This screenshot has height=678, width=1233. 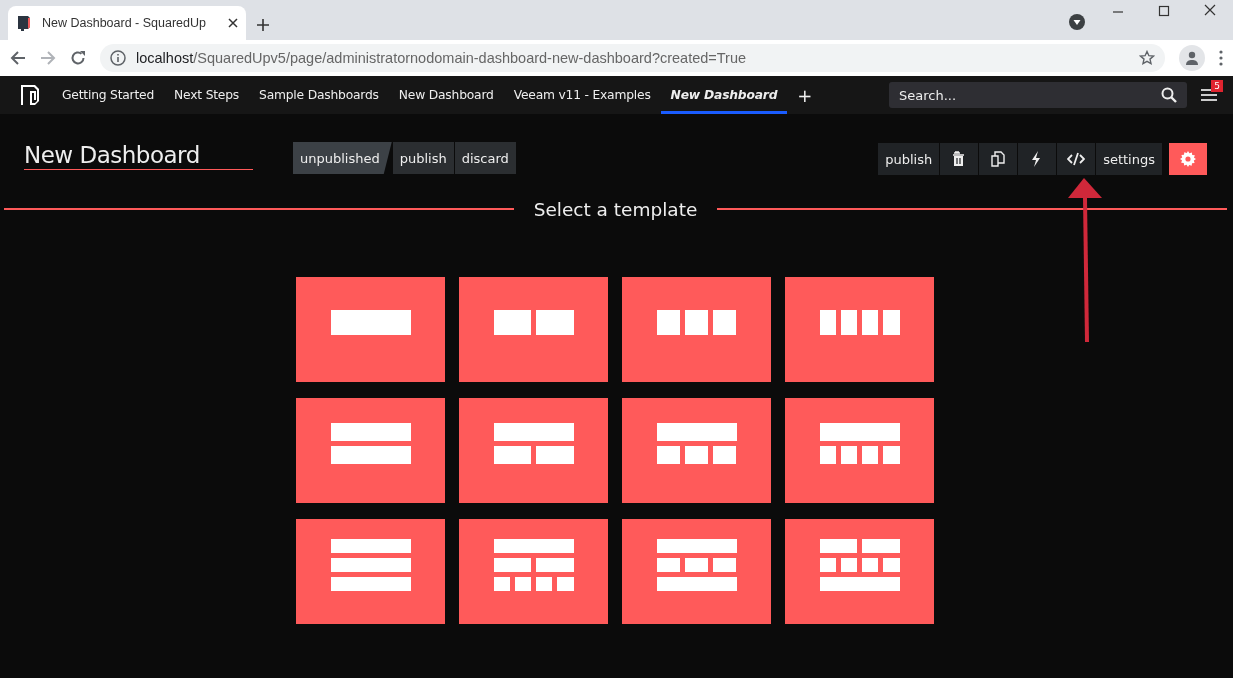 What do you see at coordinates (423, 158) in the screenshot?
I see `status-button: publish` at bounding box center [423, 158].